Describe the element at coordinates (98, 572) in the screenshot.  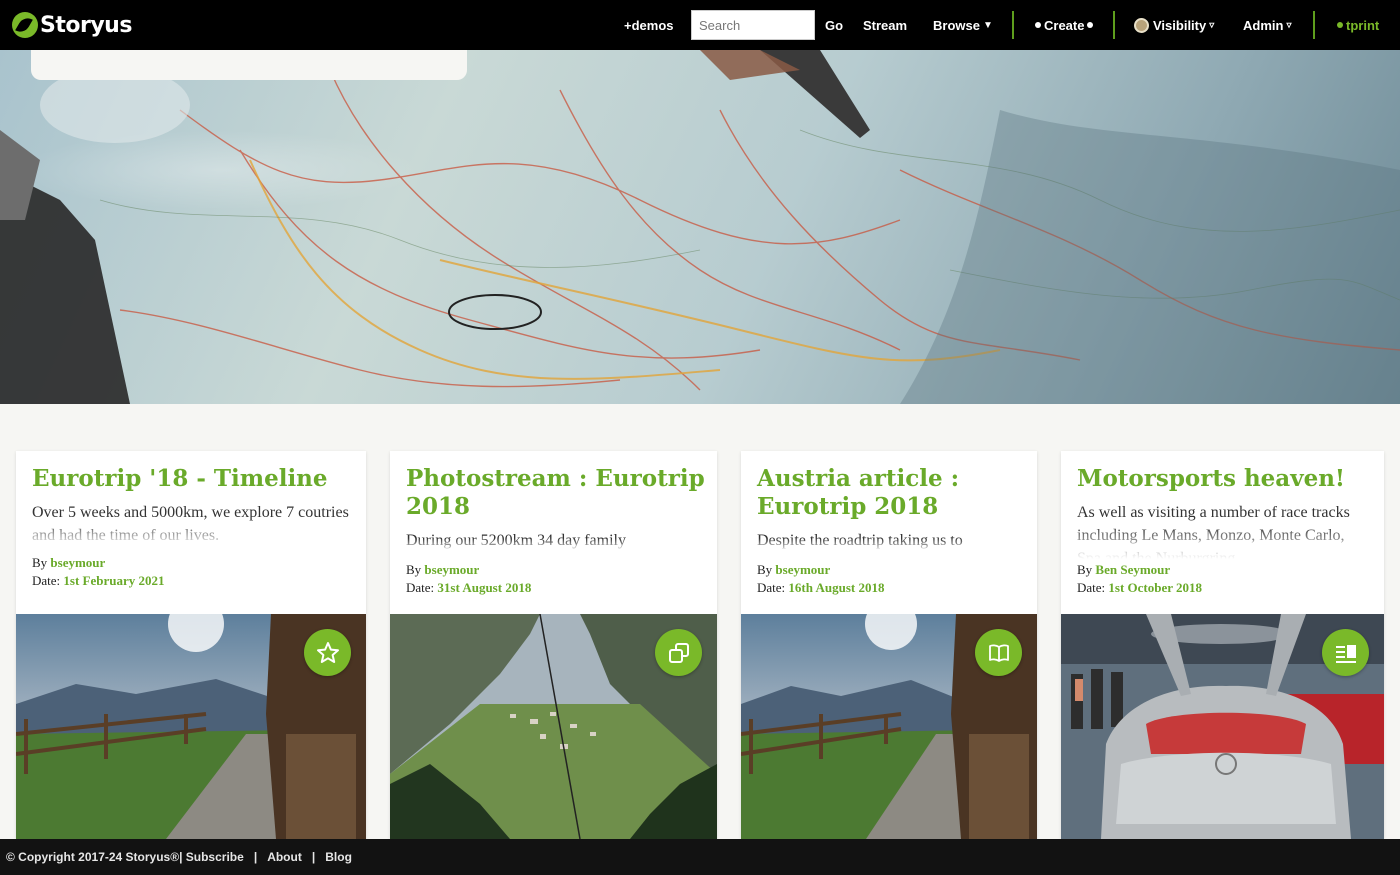
I see `card-meta: By bseymour Date: 1st February 2021` at that location.